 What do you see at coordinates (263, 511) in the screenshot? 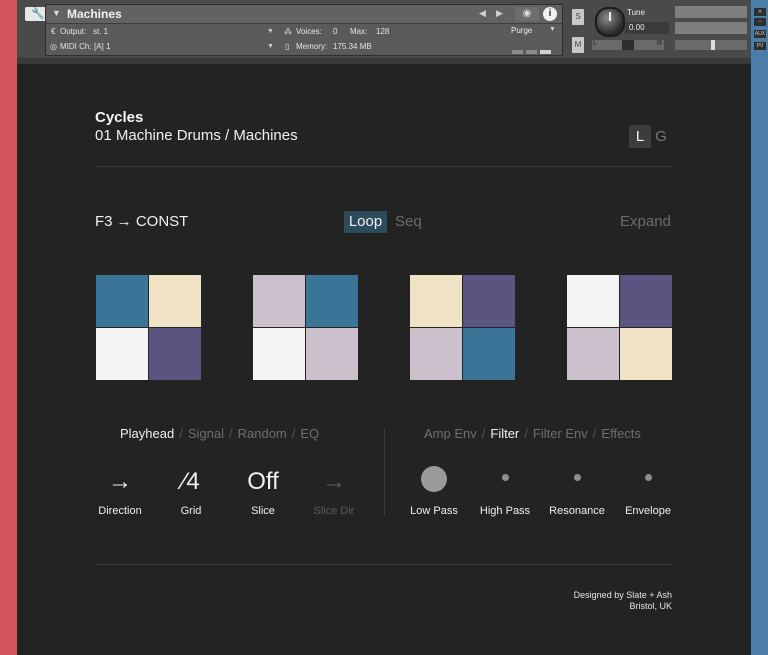
I see `slice-label: Slice` at bounding box center [263, 511].